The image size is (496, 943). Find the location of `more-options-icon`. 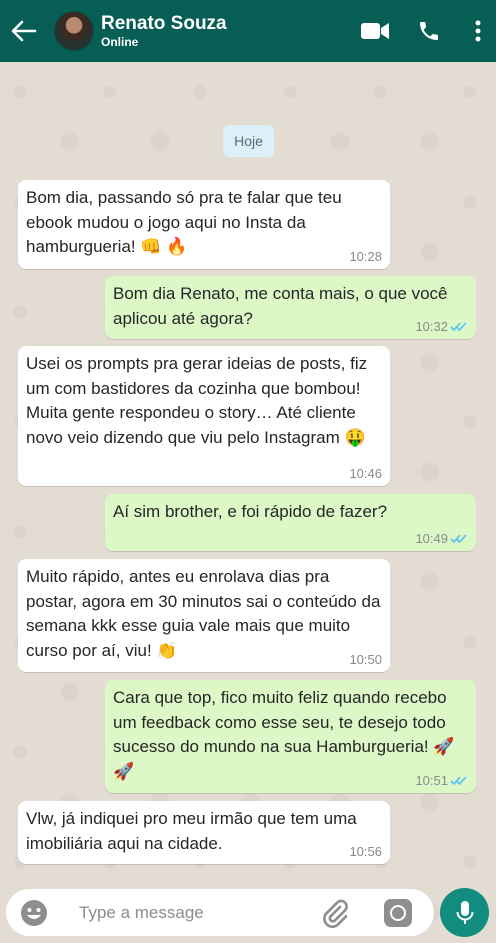

more-options-icon is located at coordinates (478, 31).